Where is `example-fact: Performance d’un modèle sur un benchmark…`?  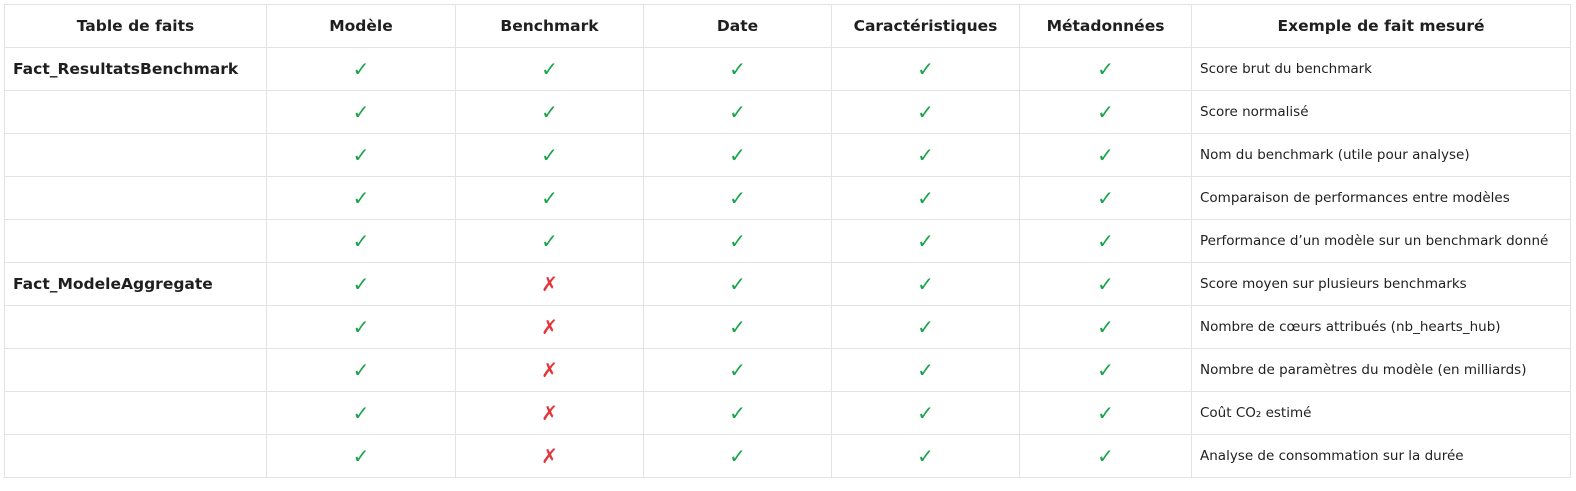 example-fact: Performance d’un modèle sur un benchmark… is located at coordinates (1381, 241).